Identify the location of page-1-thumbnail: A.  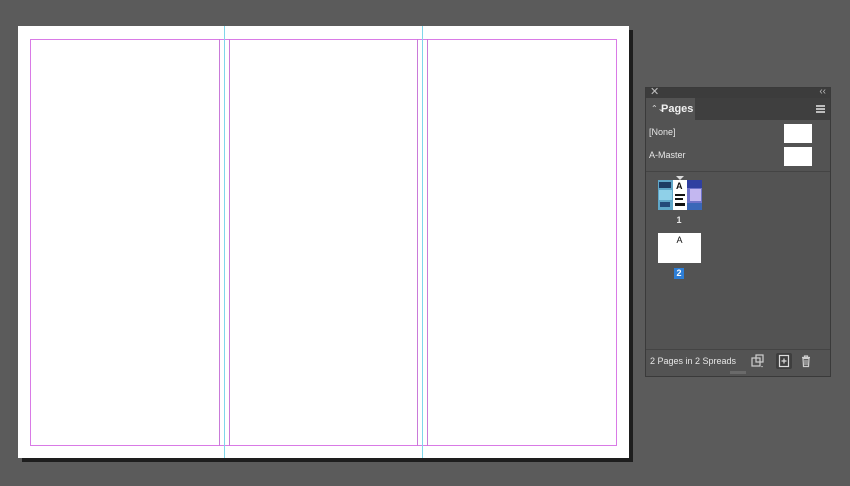
(680, 195).